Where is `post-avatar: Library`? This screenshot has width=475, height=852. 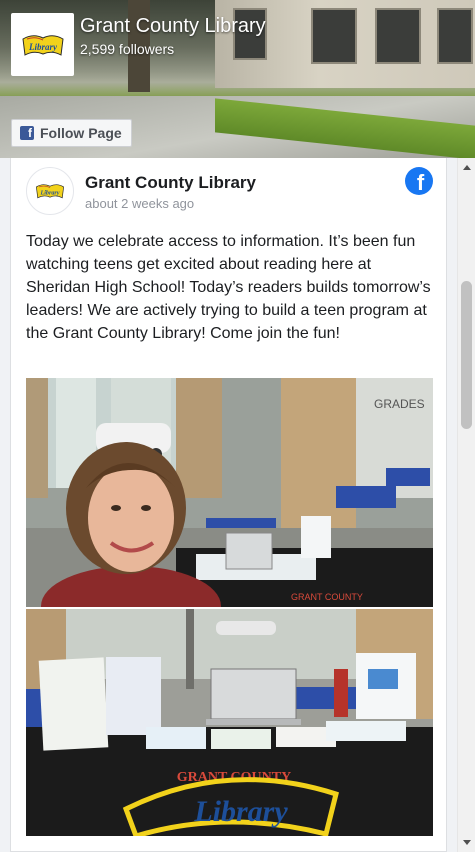
post-avatar: Library is located at coordinates (50, 191).